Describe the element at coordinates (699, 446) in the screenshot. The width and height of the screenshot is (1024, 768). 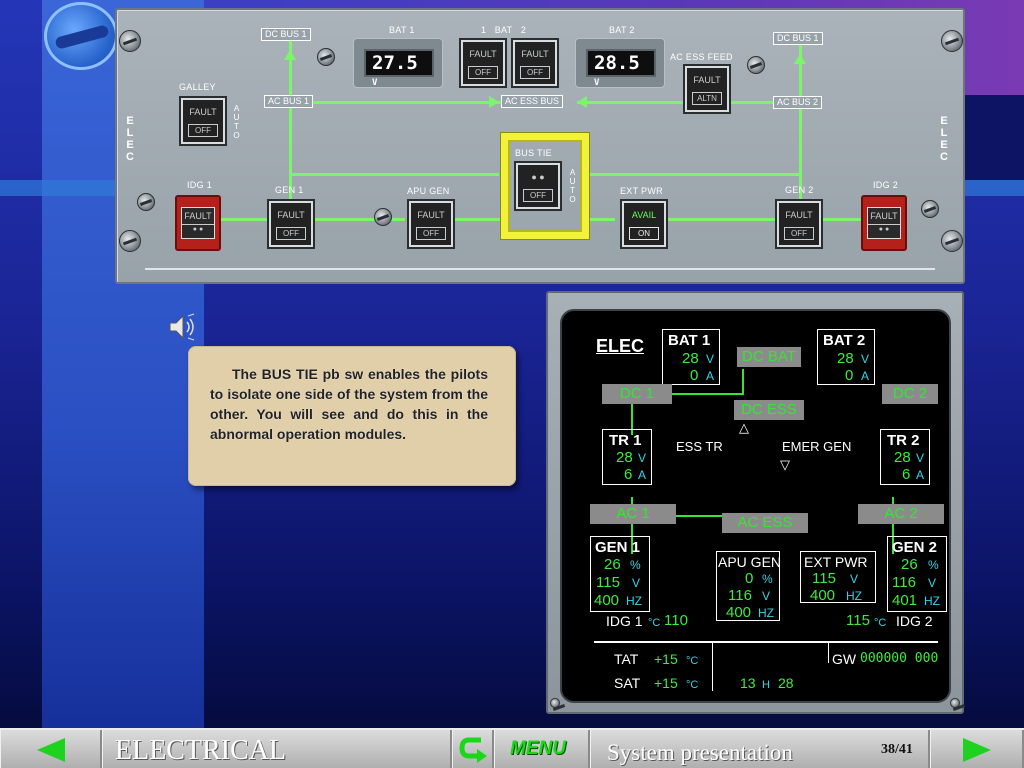
I see `ecam-ess-tr-label: ESS TR` at that location.